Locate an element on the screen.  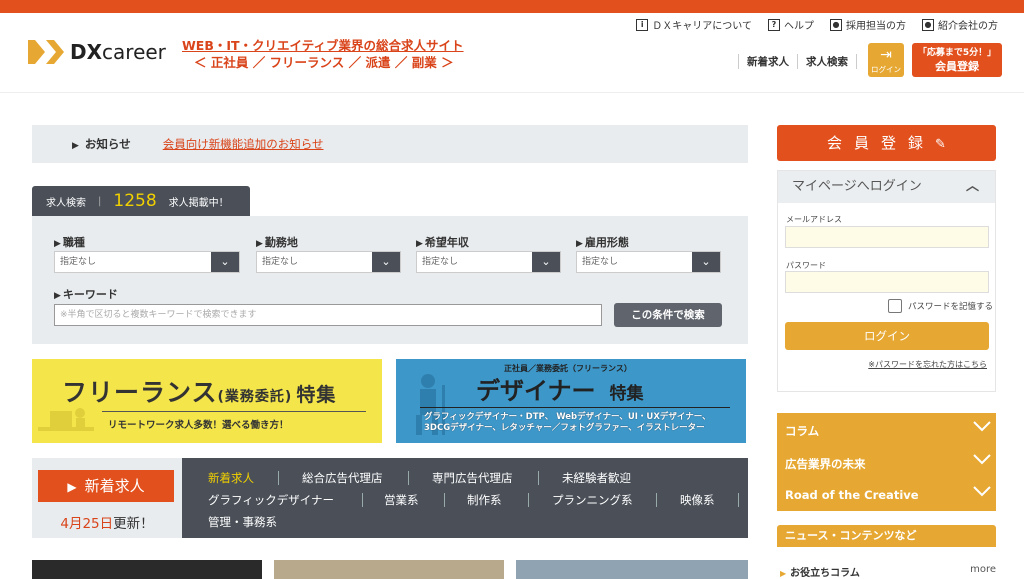
remember-password: パスワードを記憶する is located at coordinates (940, 306).